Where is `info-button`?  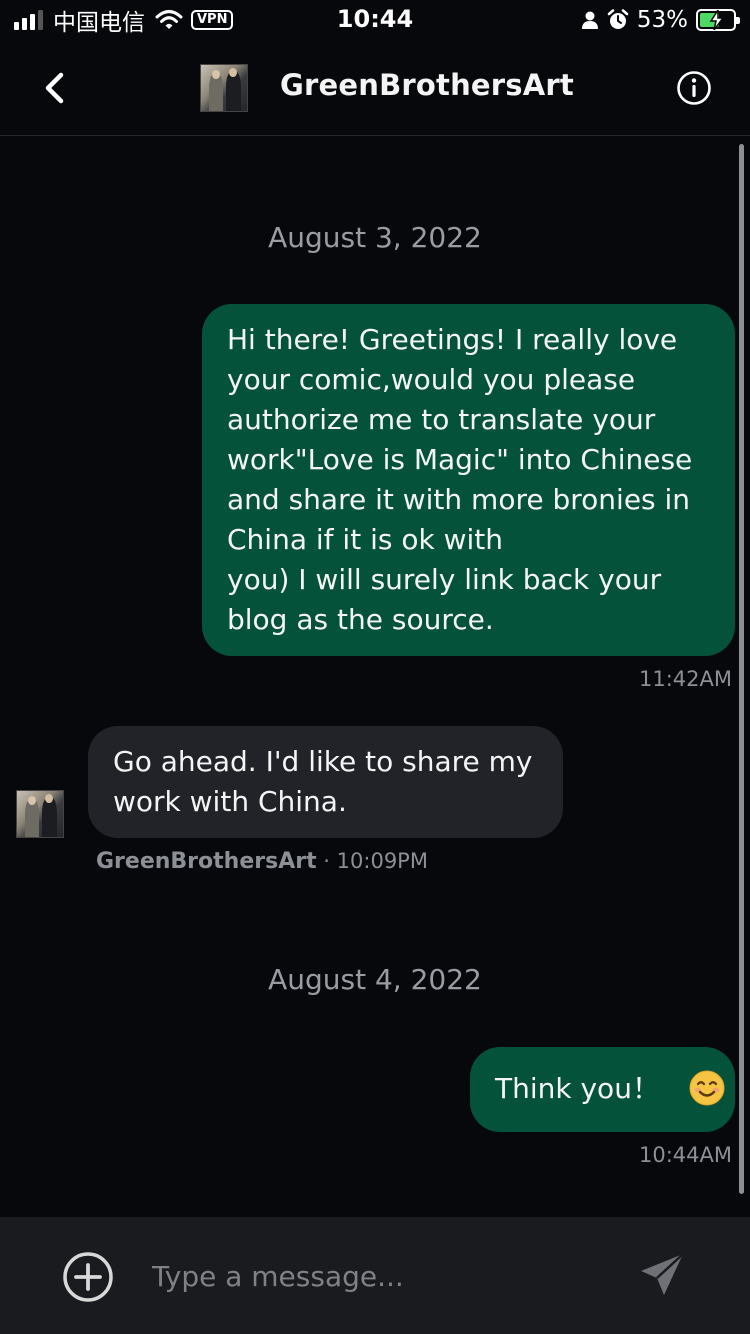 info-button is located at coordinates (694, 88).